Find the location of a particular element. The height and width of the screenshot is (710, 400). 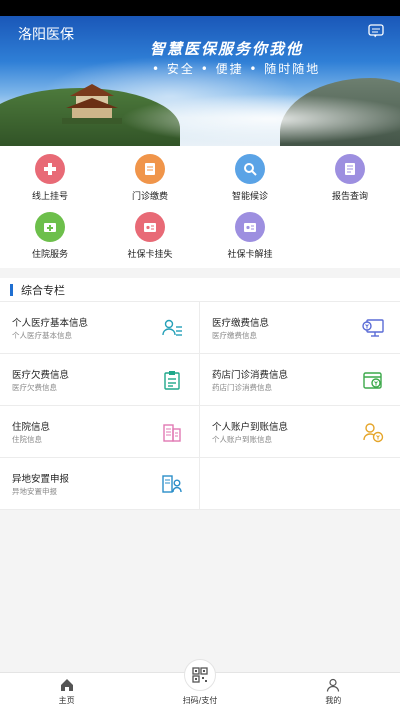

info-subtitle: 住院信息 is located at coordinates (27, 439).